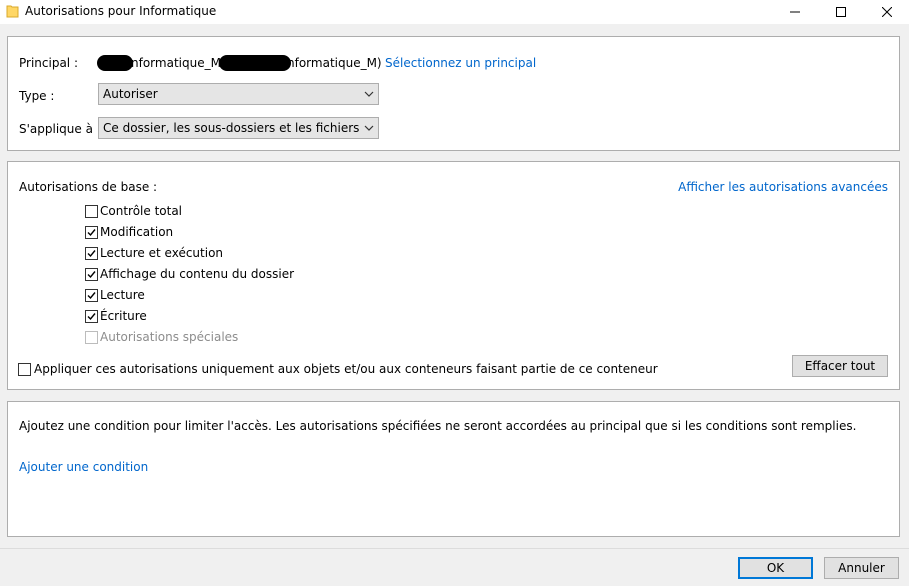  I want to click on close-button, so click(886, 12).